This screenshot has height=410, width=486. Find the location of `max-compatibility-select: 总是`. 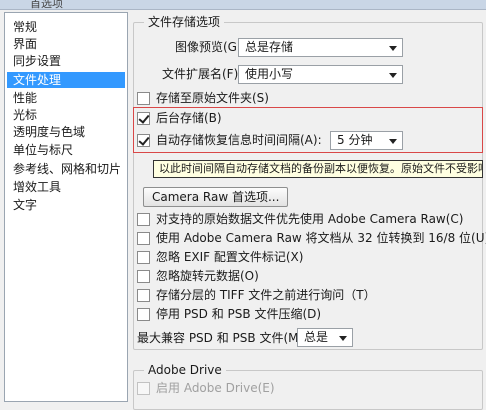

max-compatibility-select: 总是 is located at coordinates (325, 337).